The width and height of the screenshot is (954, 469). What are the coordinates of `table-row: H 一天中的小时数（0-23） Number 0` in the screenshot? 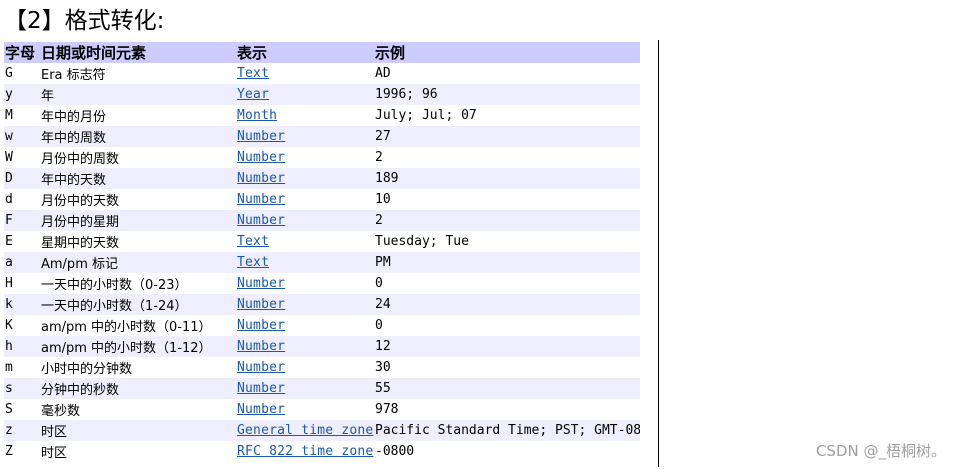 It's located at (322, 283).